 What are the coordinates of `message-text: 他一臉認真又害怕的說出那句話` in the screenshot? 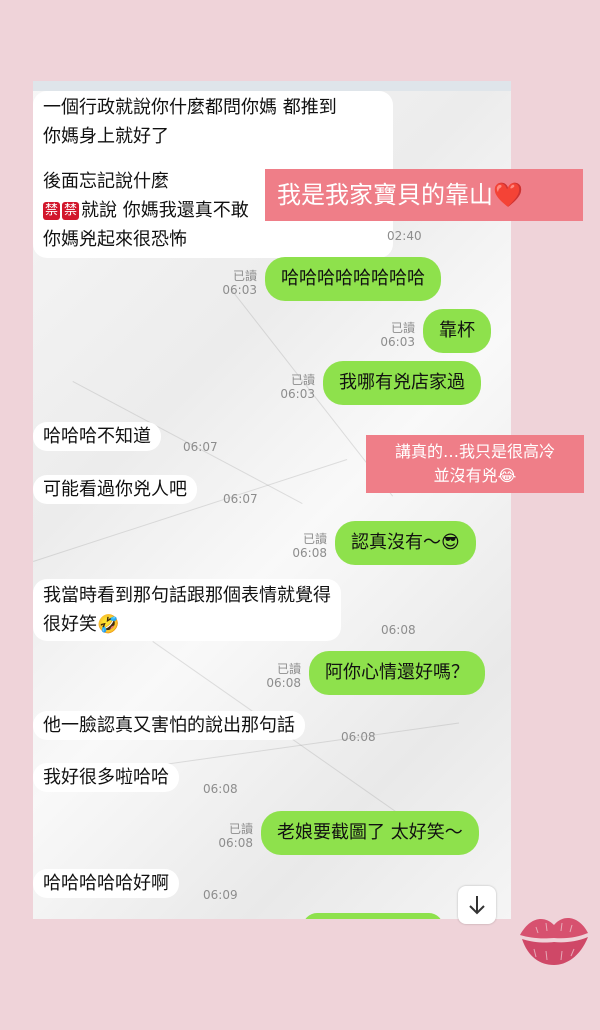 It's located at (169, 725).